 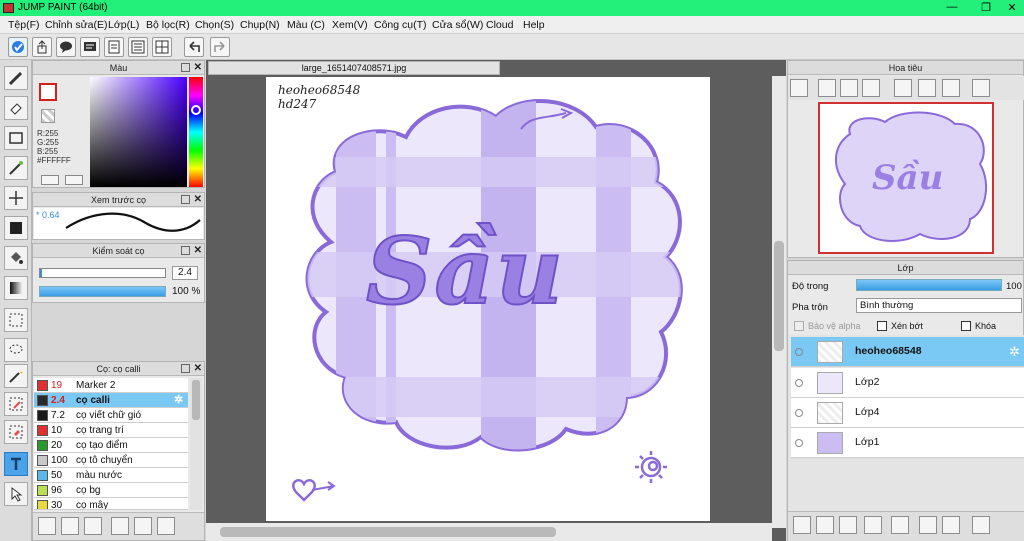 I want to click on gradient-tool-icon, so click(x=16, y=288).